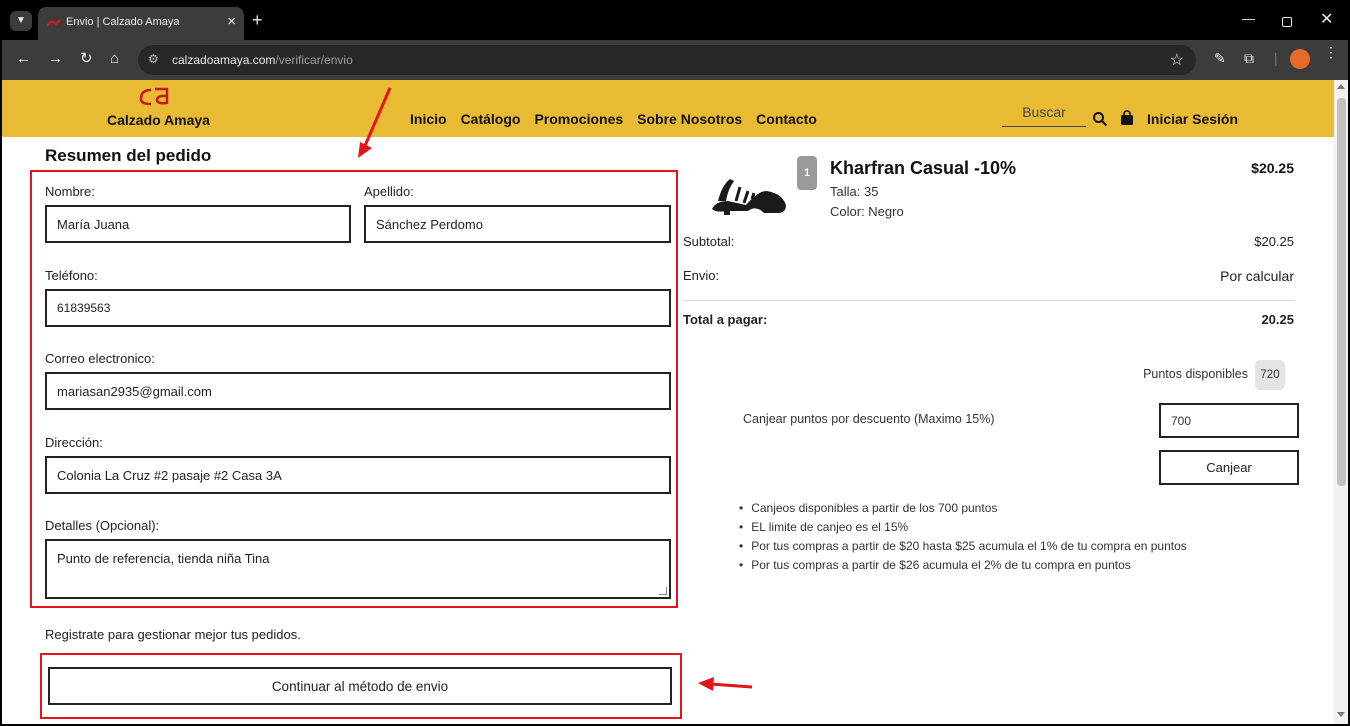 The height and width of the screenshot is (726, 1350). What do you see at coordinates (358, 391) in the screenshot?
I see `email-field: mariasan2935@gmail.com` at bounding box center [358, 391].